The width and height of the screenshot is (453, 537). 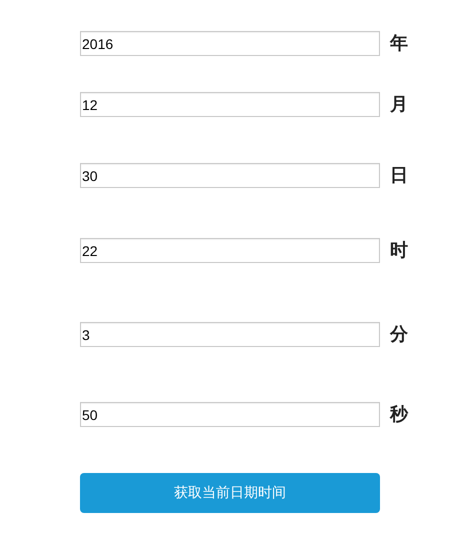 I want to click on unit-label: 年, so click(x=399, y=44).